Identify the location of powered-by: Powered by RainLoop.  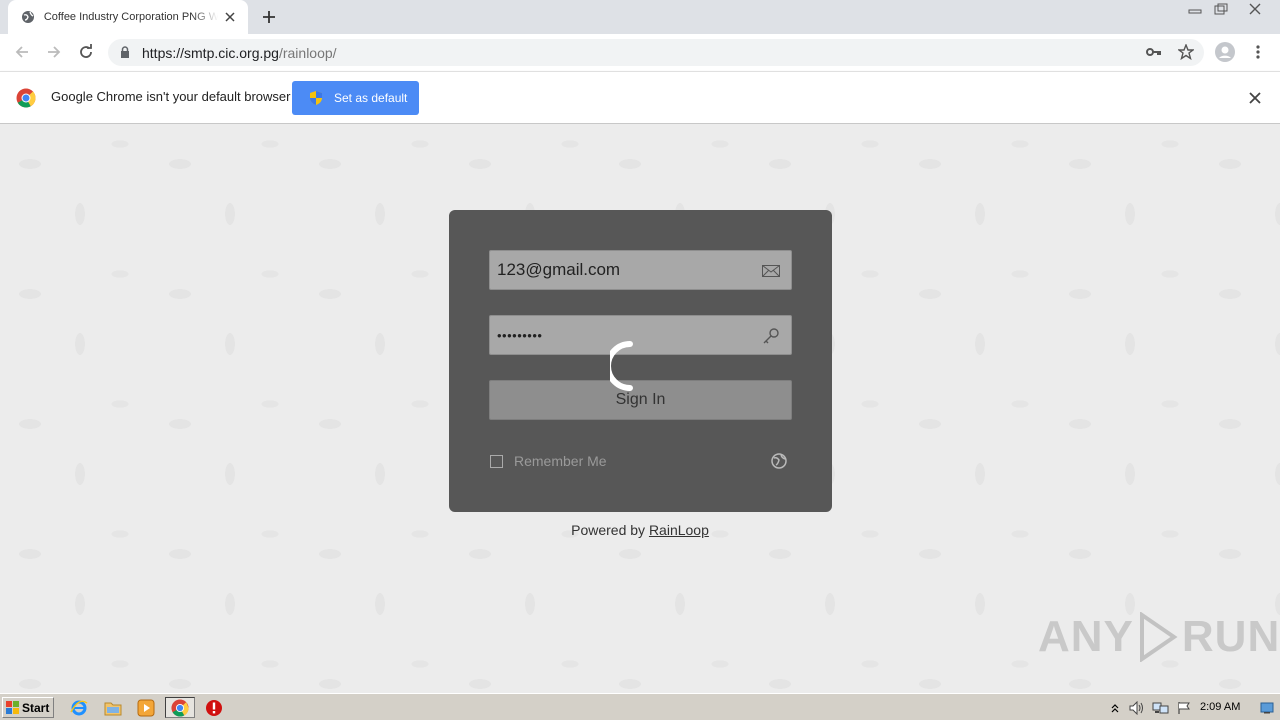
(640, 530).